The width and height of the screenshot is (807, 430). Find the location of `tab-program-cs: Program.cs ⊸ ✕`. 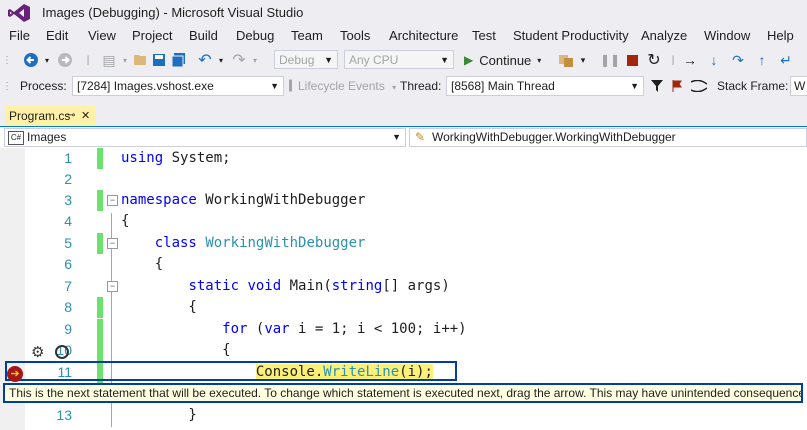

tab-program-cs: Program.cs ⊸ ✕ is located at coordinates (50, 116).